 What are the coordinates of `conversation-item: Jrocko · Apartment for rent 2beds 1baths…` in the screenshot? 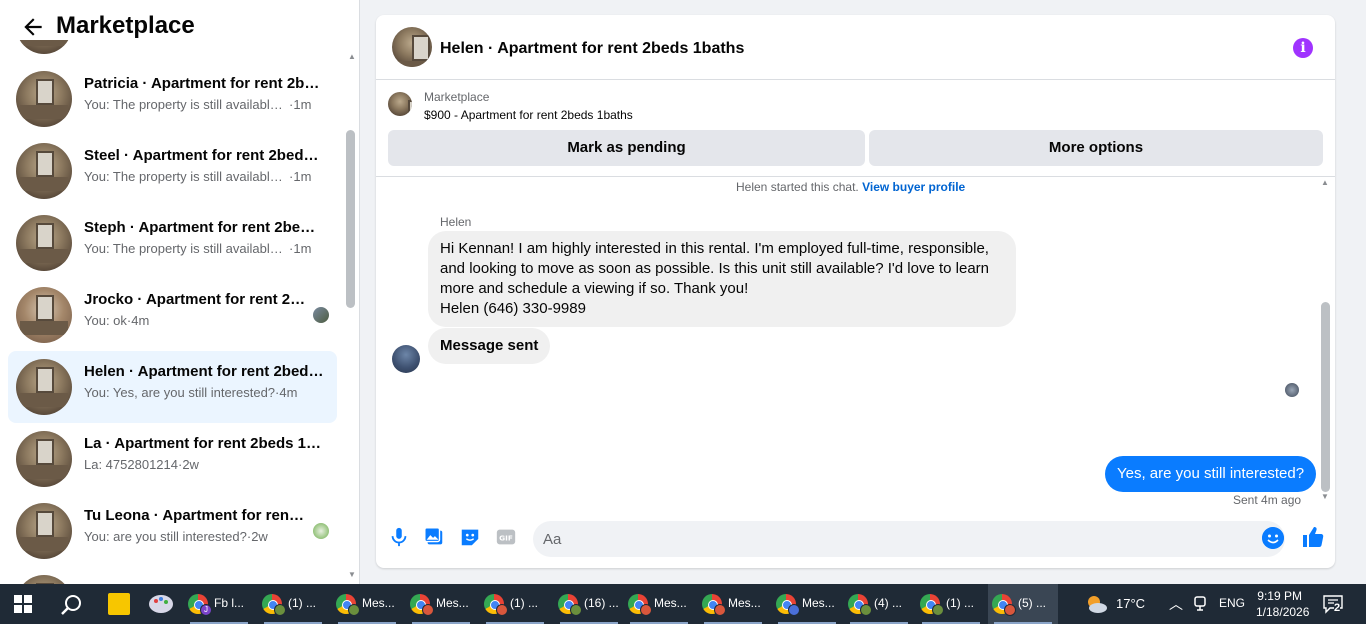 It's located at (172, 315).